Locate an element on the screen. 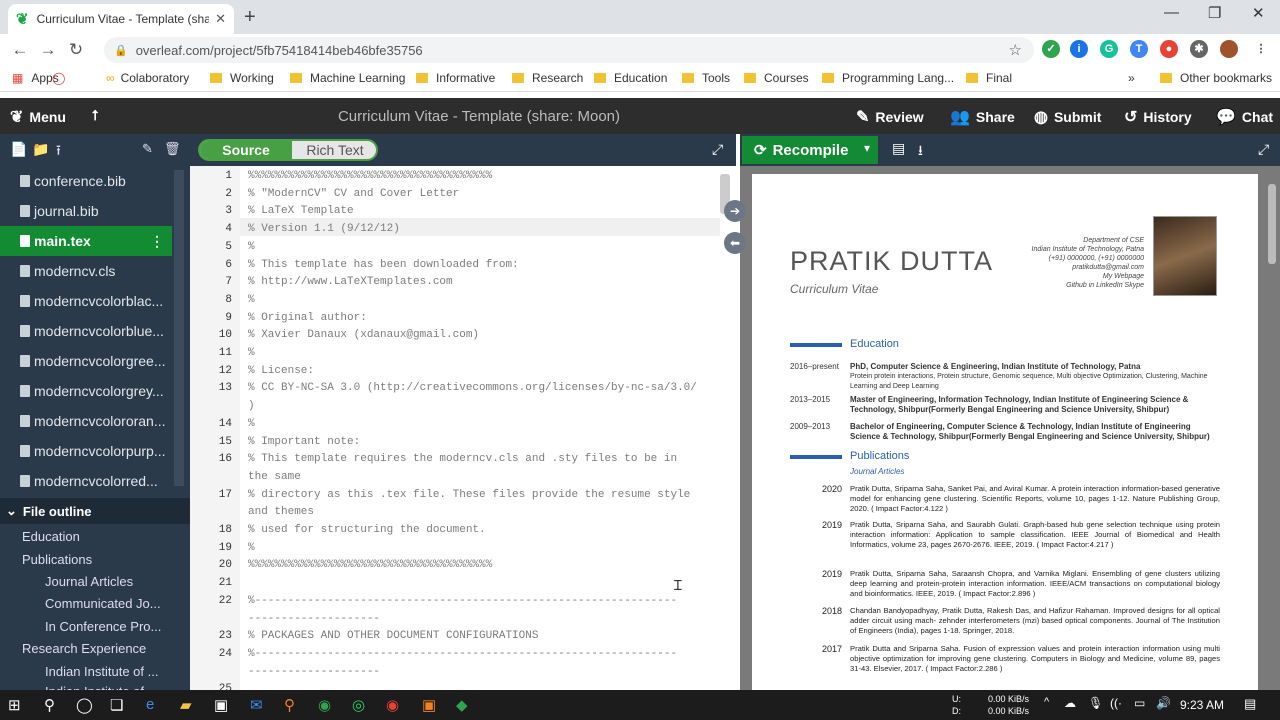 The image size is (1280, 720). sync-to-code-icon: ⬅ is located at coordinates (735, 243).